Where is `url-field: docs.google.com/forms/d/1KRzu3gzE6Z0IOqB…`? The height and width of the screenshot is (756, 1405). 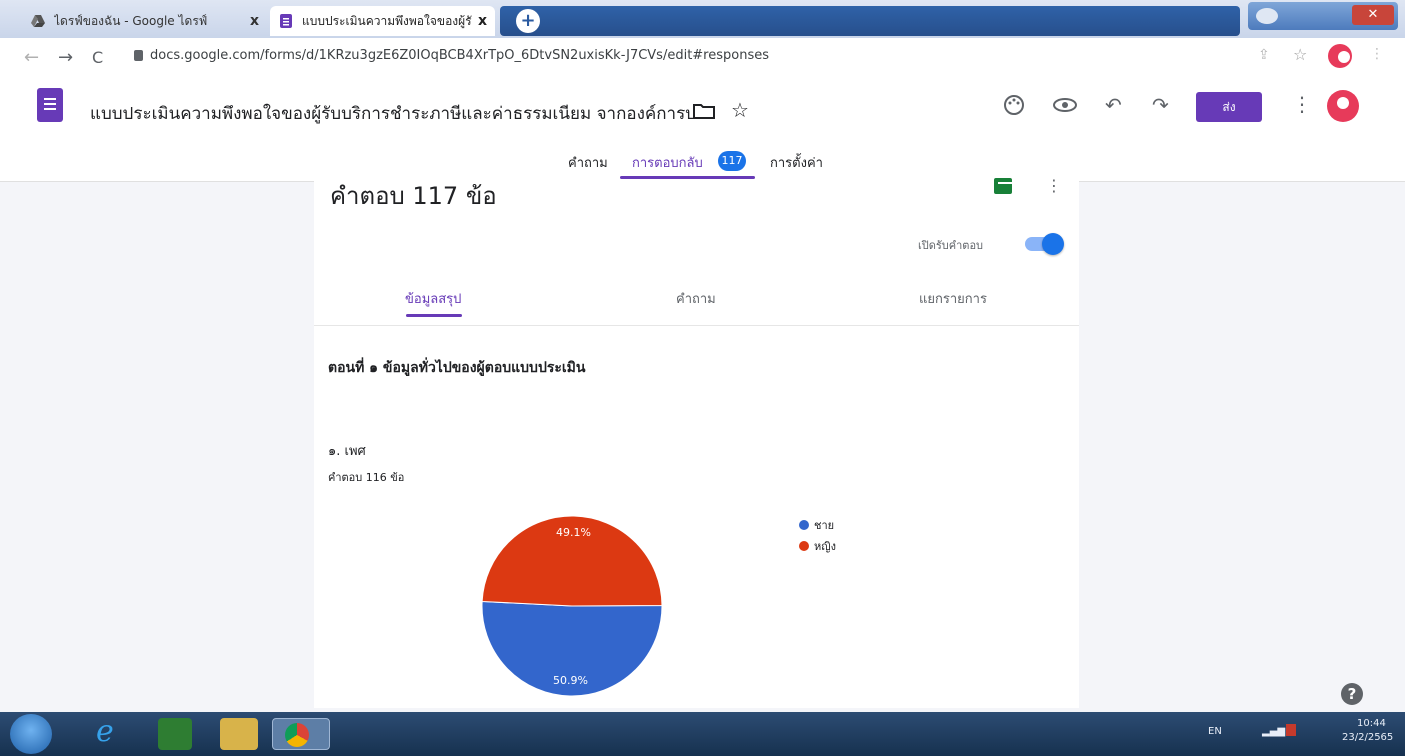
url-field: docs.google.com/forms/d/1KRzu3gzE6Z0IOqB… is located at coordinates (459, 55).